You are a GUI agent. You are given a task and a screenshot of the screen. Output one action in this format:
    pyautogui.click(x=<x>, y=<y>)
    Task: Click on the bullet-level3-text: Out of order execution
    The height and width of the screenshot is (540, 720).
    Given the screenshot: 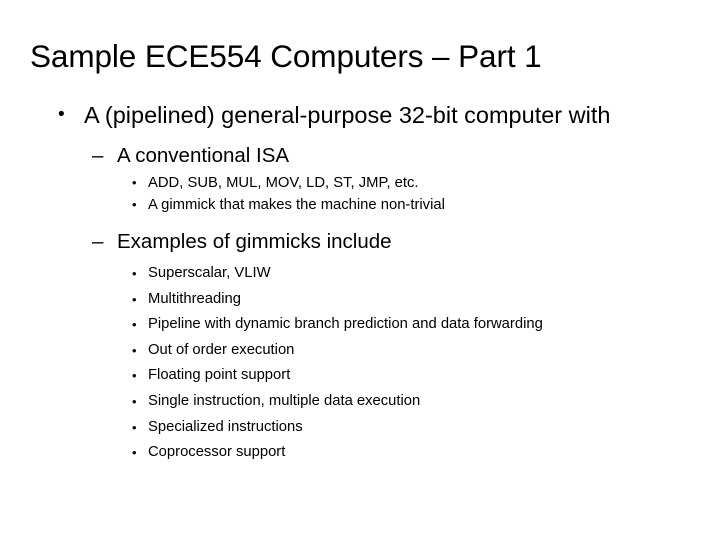 What is the action you would take?
    pyautogui.click(x=221, y=349)
    